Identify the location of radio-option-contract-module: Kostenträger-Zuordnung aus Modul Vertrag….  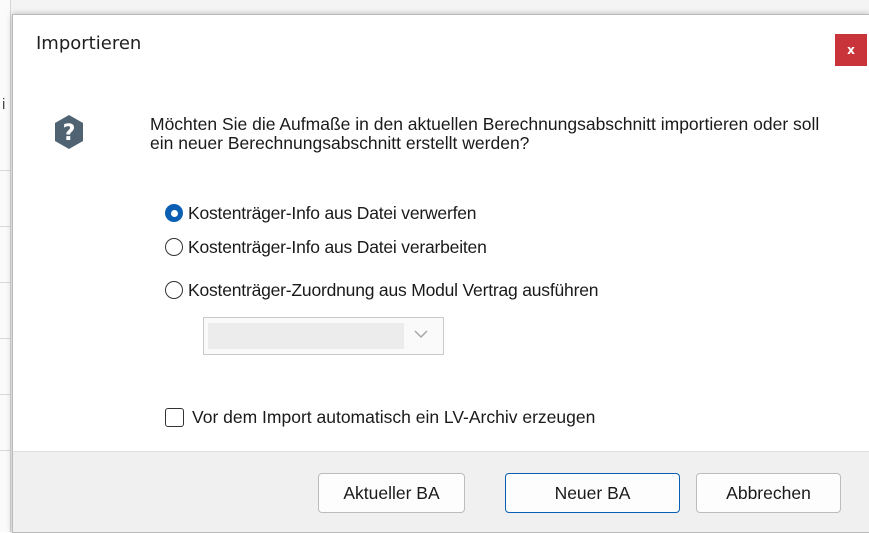
(381, 290).